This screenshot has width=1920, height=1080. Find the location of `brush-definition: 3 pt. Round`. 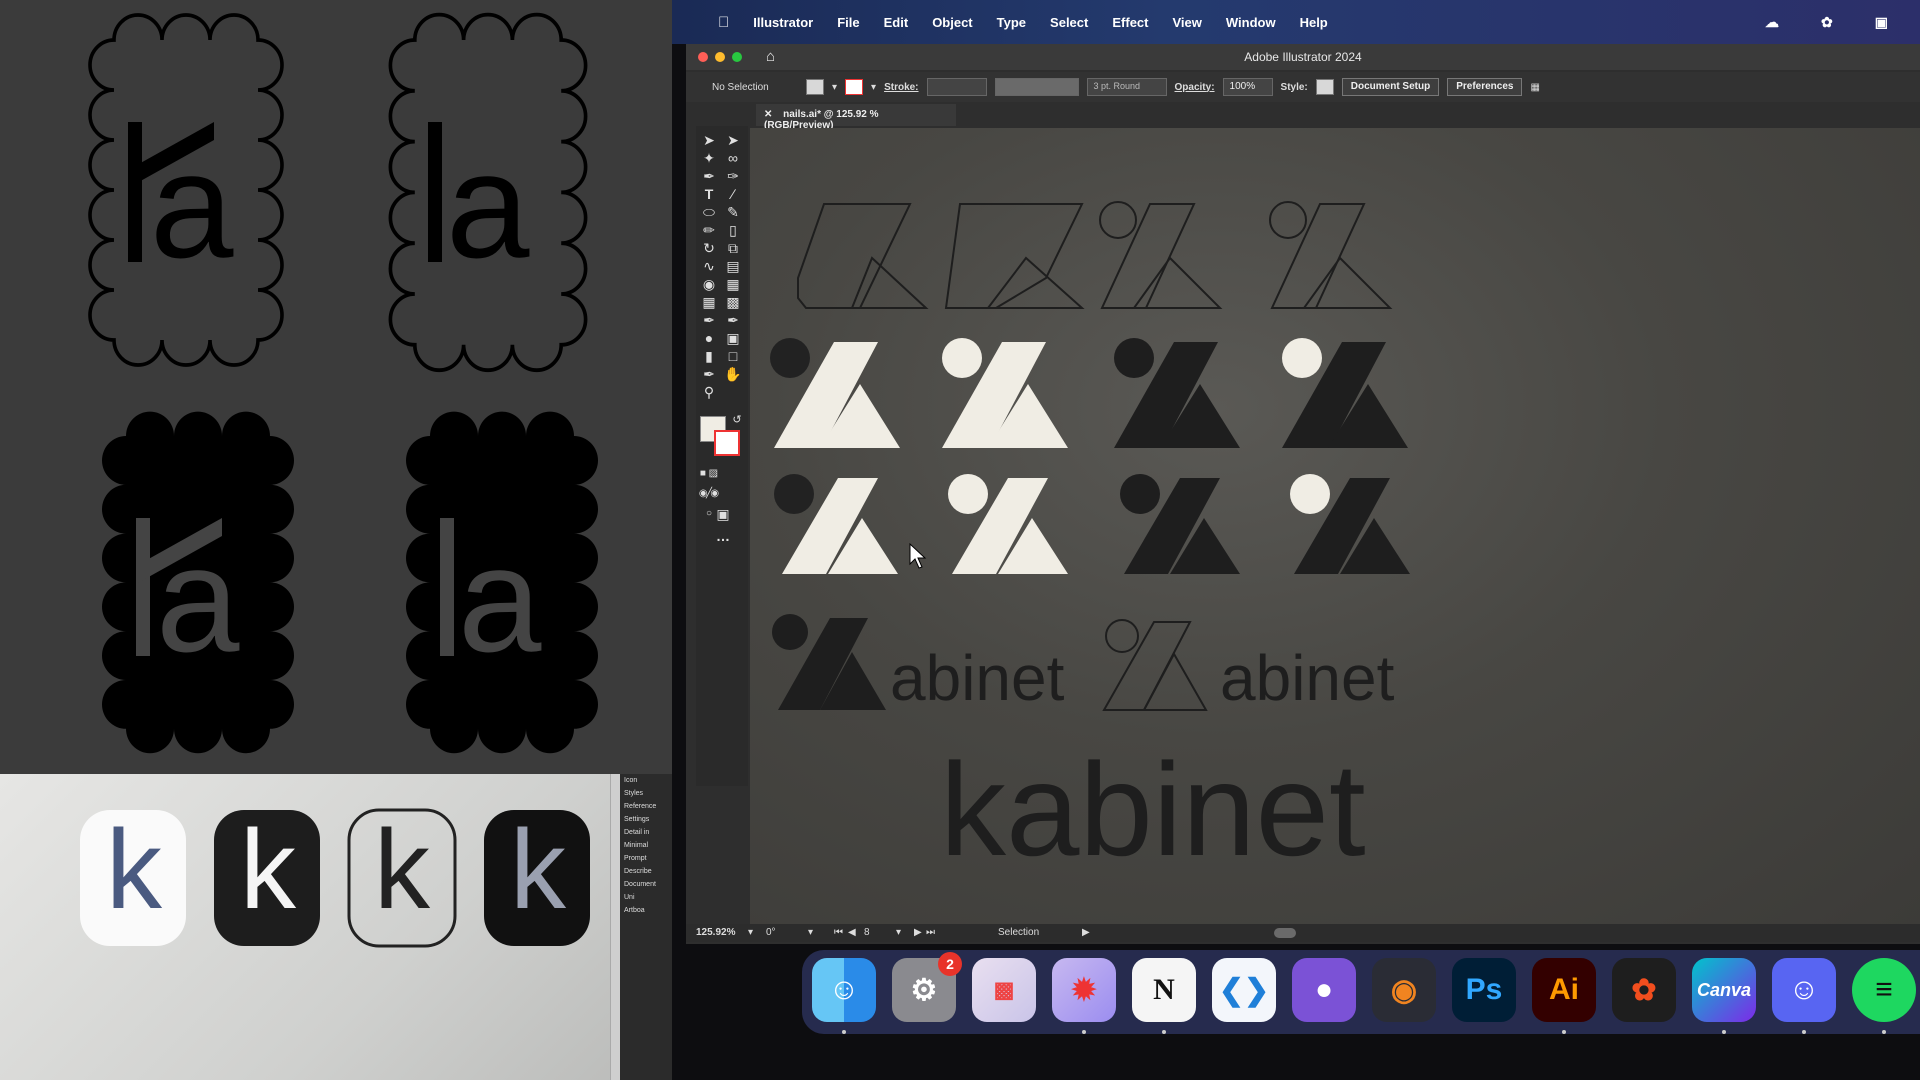

brush-definition: 3 pt. Round is located at coordinates (1126, 87).